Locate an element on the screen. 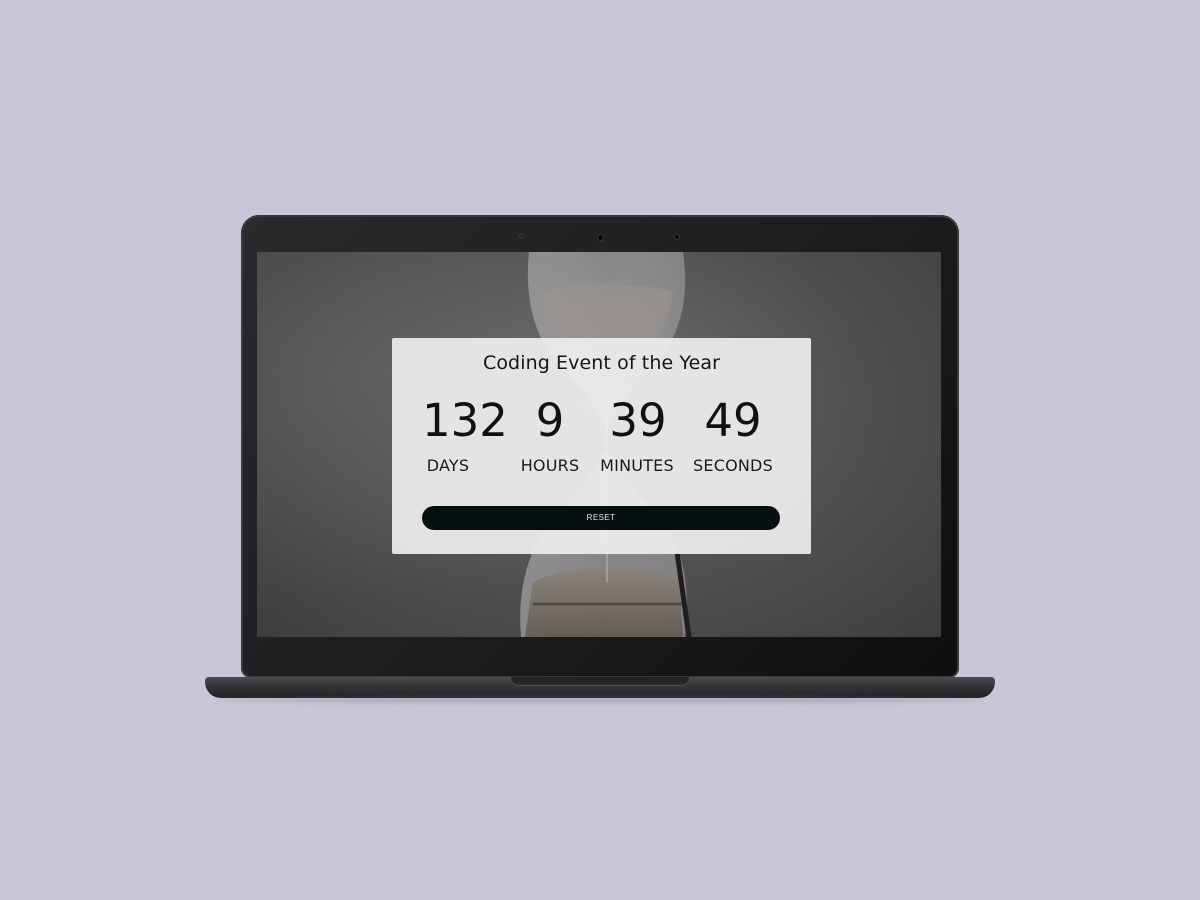 The width and height of the screenshot is (1200, 900). laptop-base is located at coordinates (600, 687).